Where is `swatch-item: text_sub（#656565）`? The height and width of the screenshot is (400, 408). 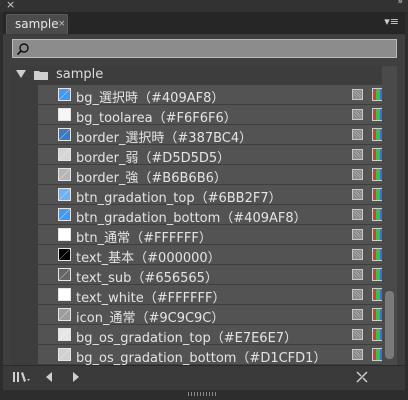
swatch-item: text_sub（#656565） is located at coordinates (217, 275).